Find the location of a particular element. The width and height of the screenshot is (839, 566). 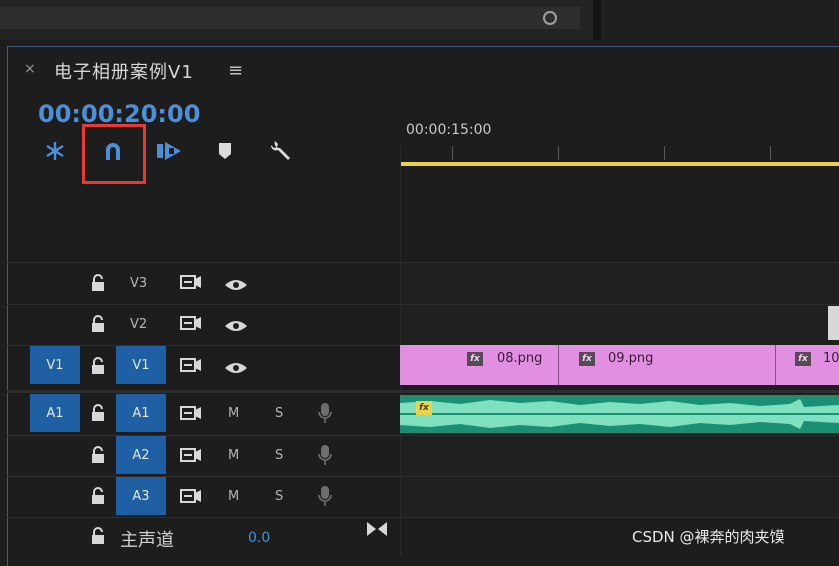

panel-divider is located at coordinates (597, 20).